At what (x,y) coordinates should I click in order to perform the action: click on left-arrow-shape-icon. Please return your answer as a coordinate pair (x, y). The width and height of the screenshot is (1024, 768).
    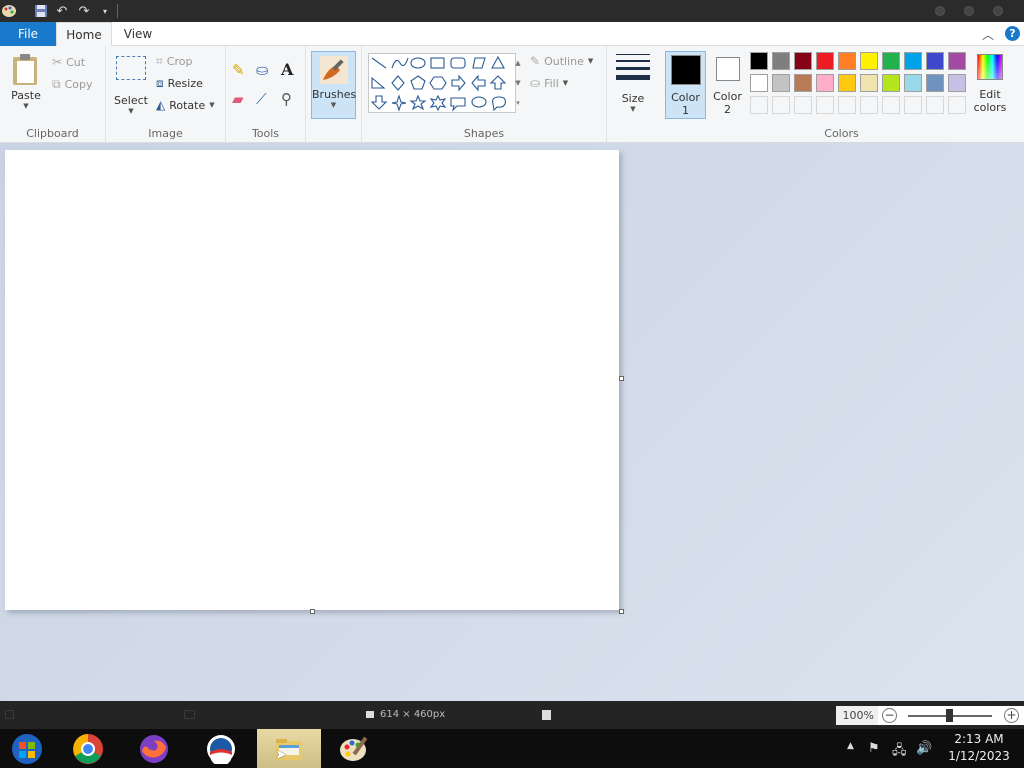
    Looking at the image, I should click on (478, 83).